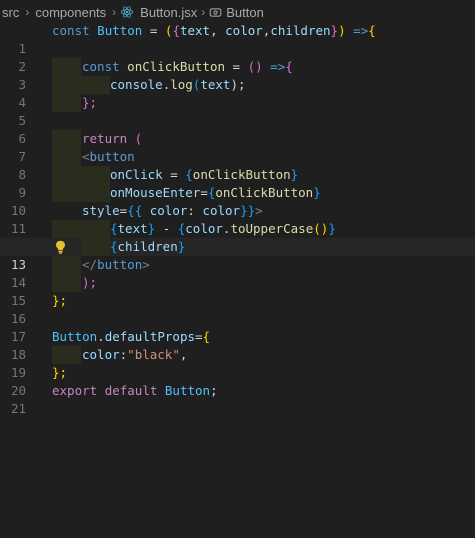 This screenshot has height=538, width=475. I want to click on code-token: log, so click(181, 84).